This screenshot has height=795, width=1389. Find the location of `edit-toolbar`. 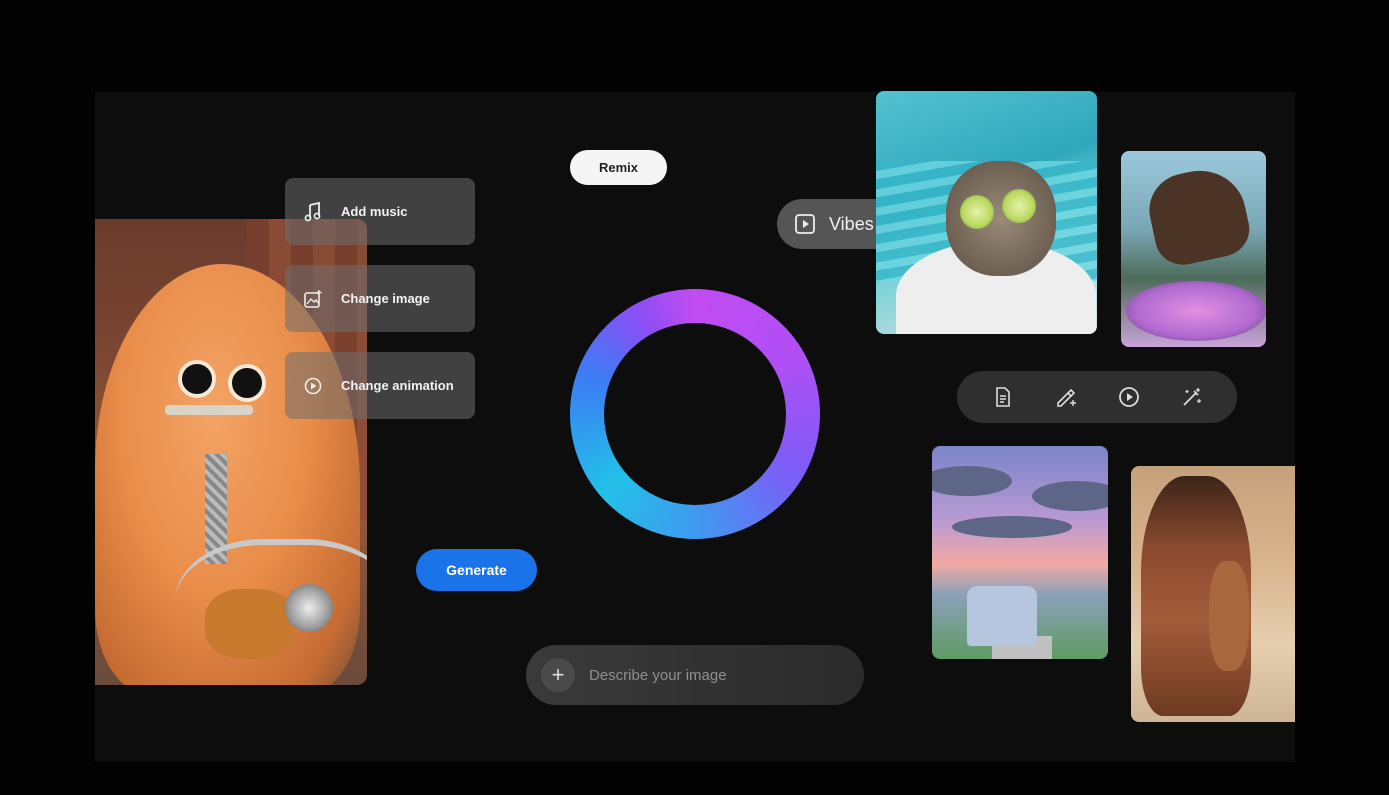

edit-toolbar is located at coordinates (1097, 397).